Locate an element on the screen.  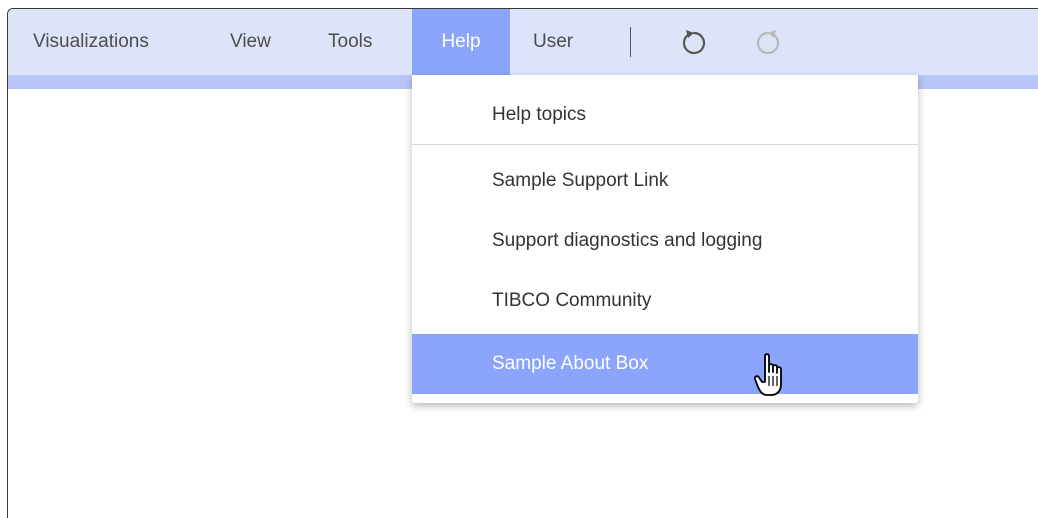
sample-about-box-item: Sample About Box is located at coordinates (665, 364).